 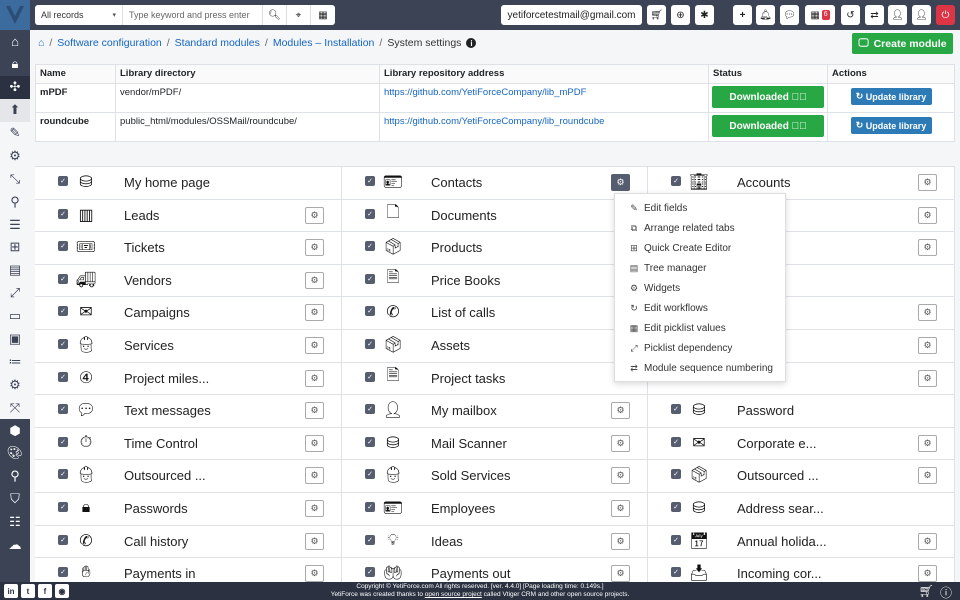 I want to click on sidebar-item-cloud: ☁, so click(x=15, y=545).